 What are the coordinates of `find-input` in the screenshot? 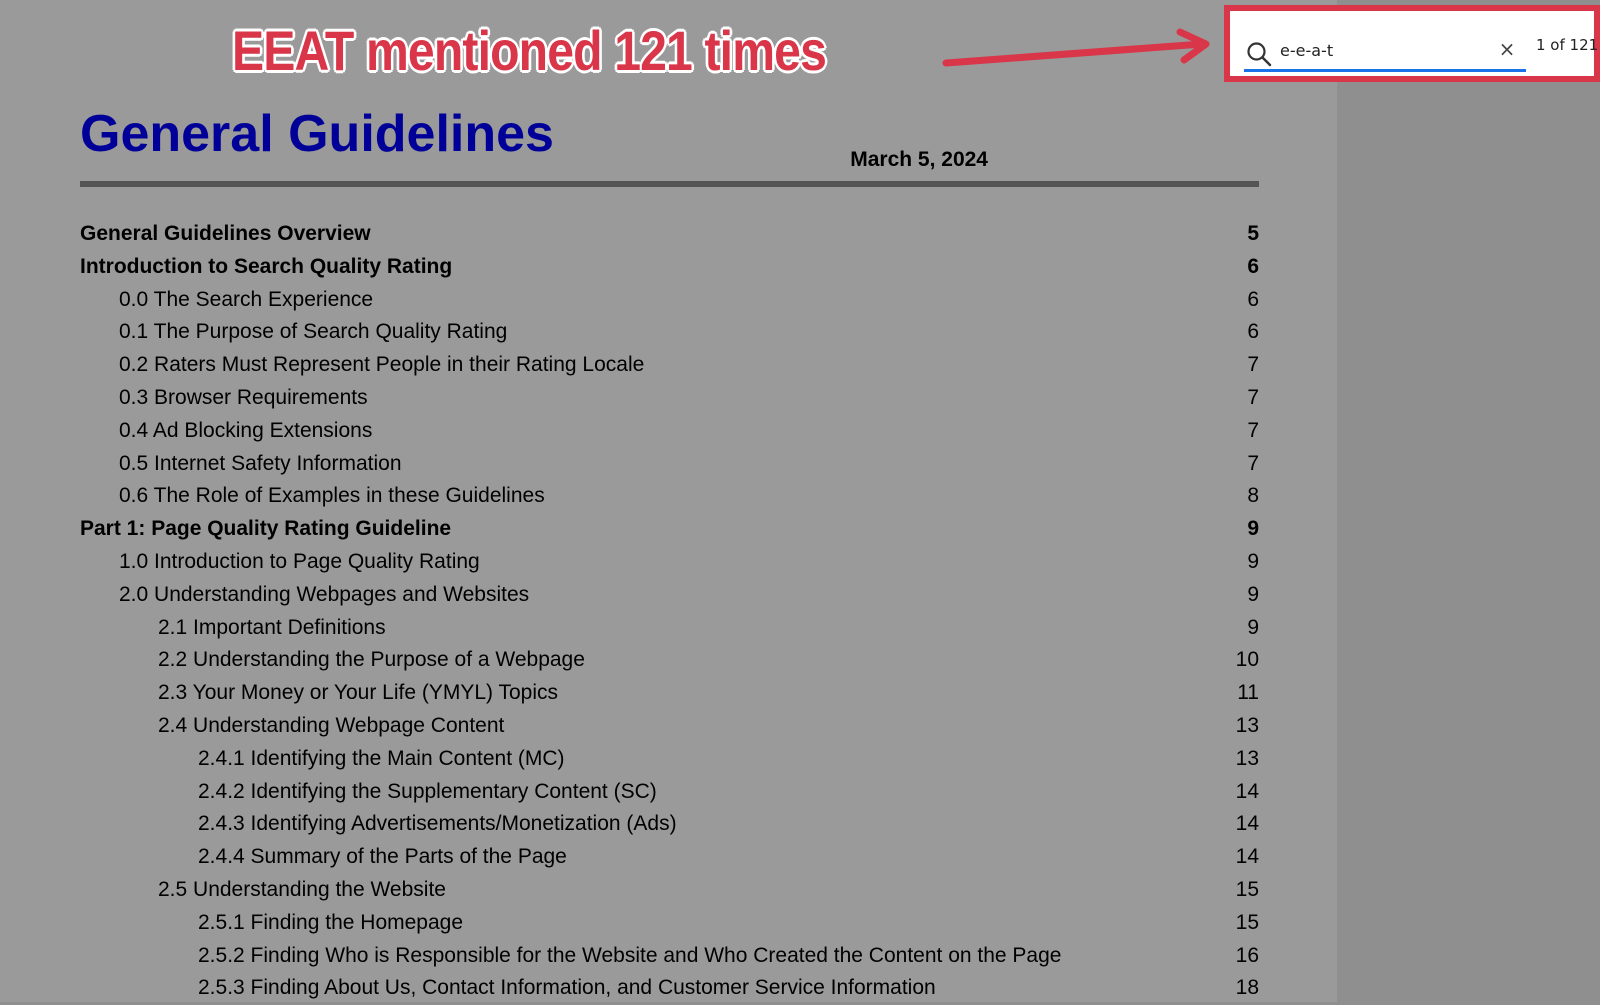 It's located at (1380, 50).